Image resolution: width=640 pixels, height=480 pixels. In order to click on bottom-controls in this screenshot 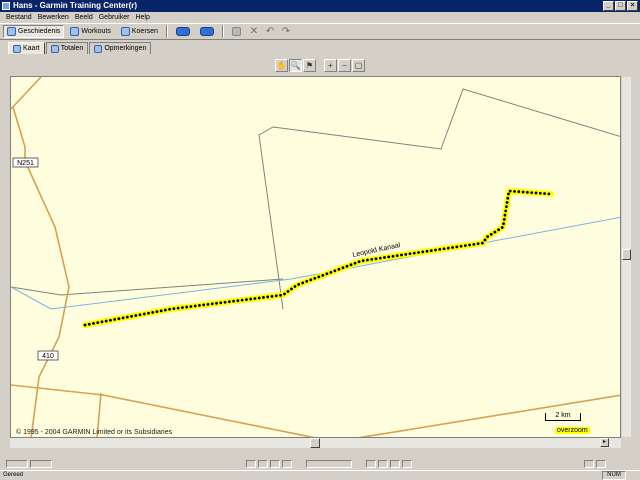, I will do `click(320, 464)`.